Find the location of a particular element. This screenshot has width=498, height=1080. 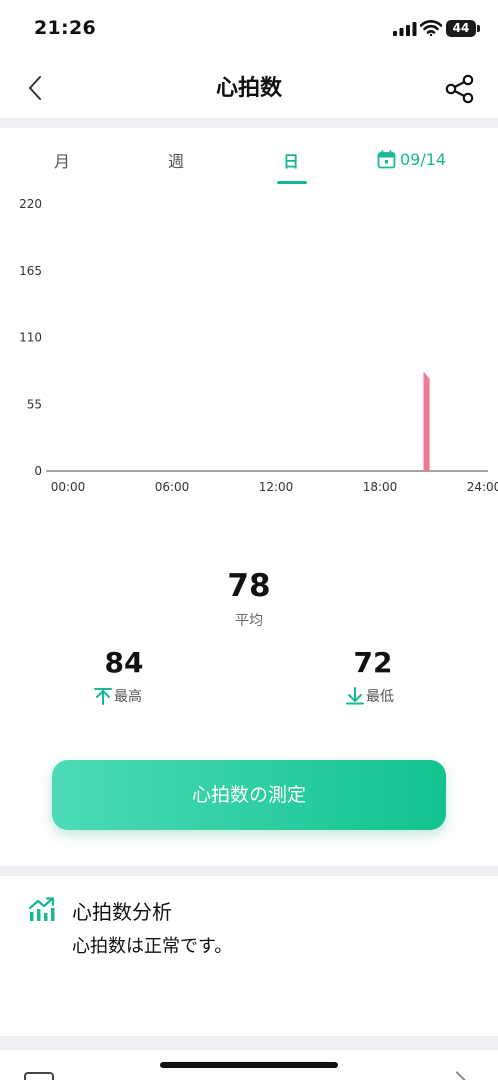

y-tick-label: 110 is located at coordinates (30, 338).